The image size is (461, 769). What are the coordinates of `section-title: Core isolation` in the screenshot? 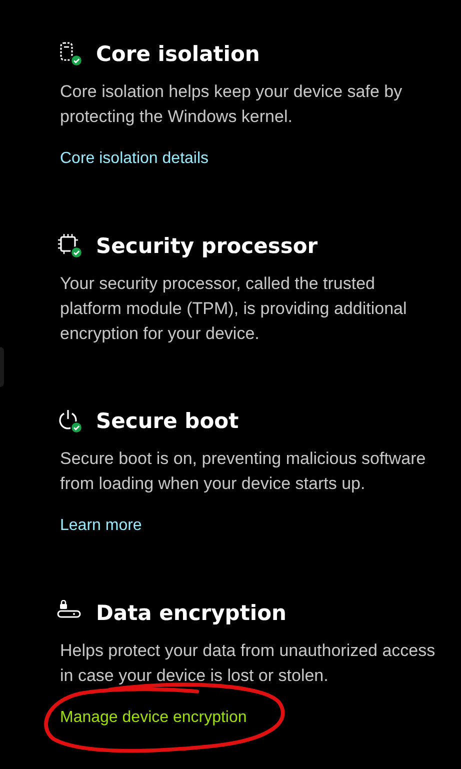 It's located at (178, 54).